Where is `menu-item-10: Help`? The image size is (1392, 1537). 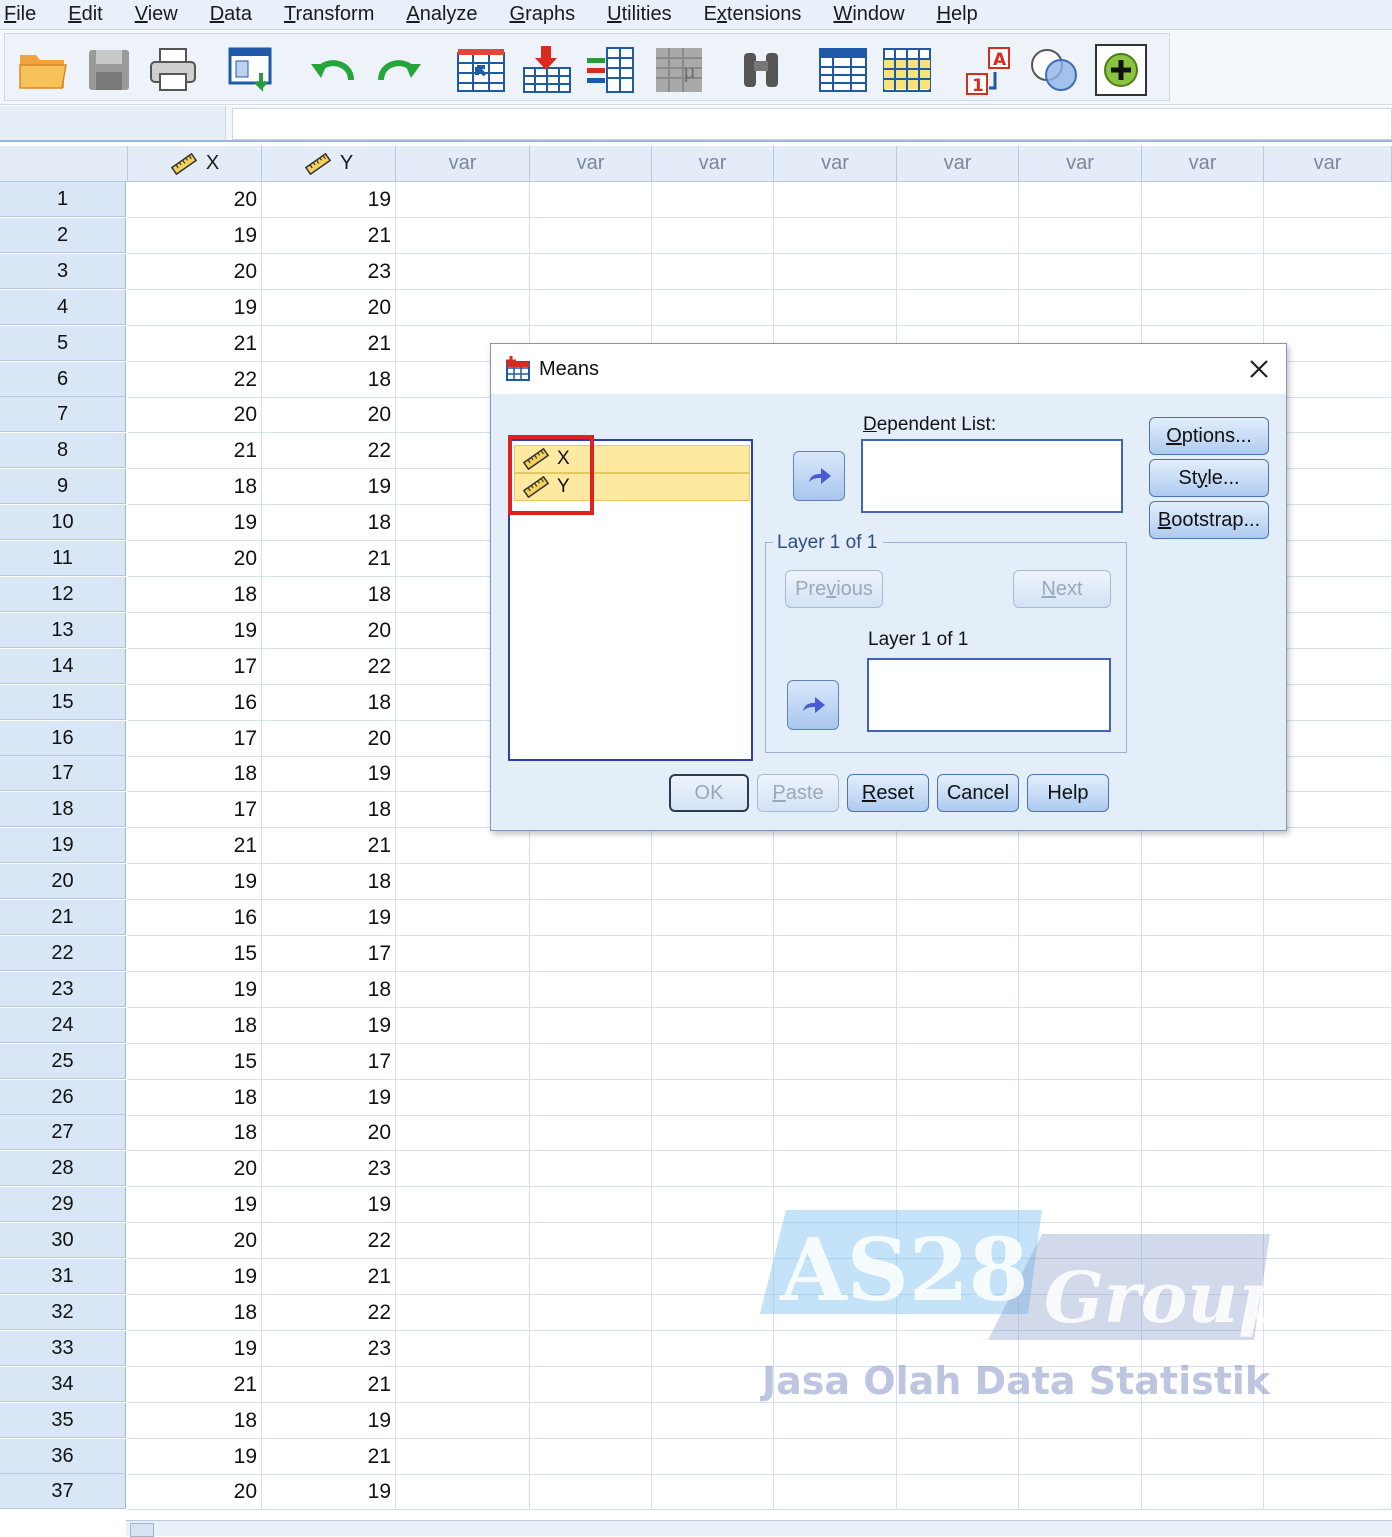
menu-item-10: Help is located at coordinates (957, 15).